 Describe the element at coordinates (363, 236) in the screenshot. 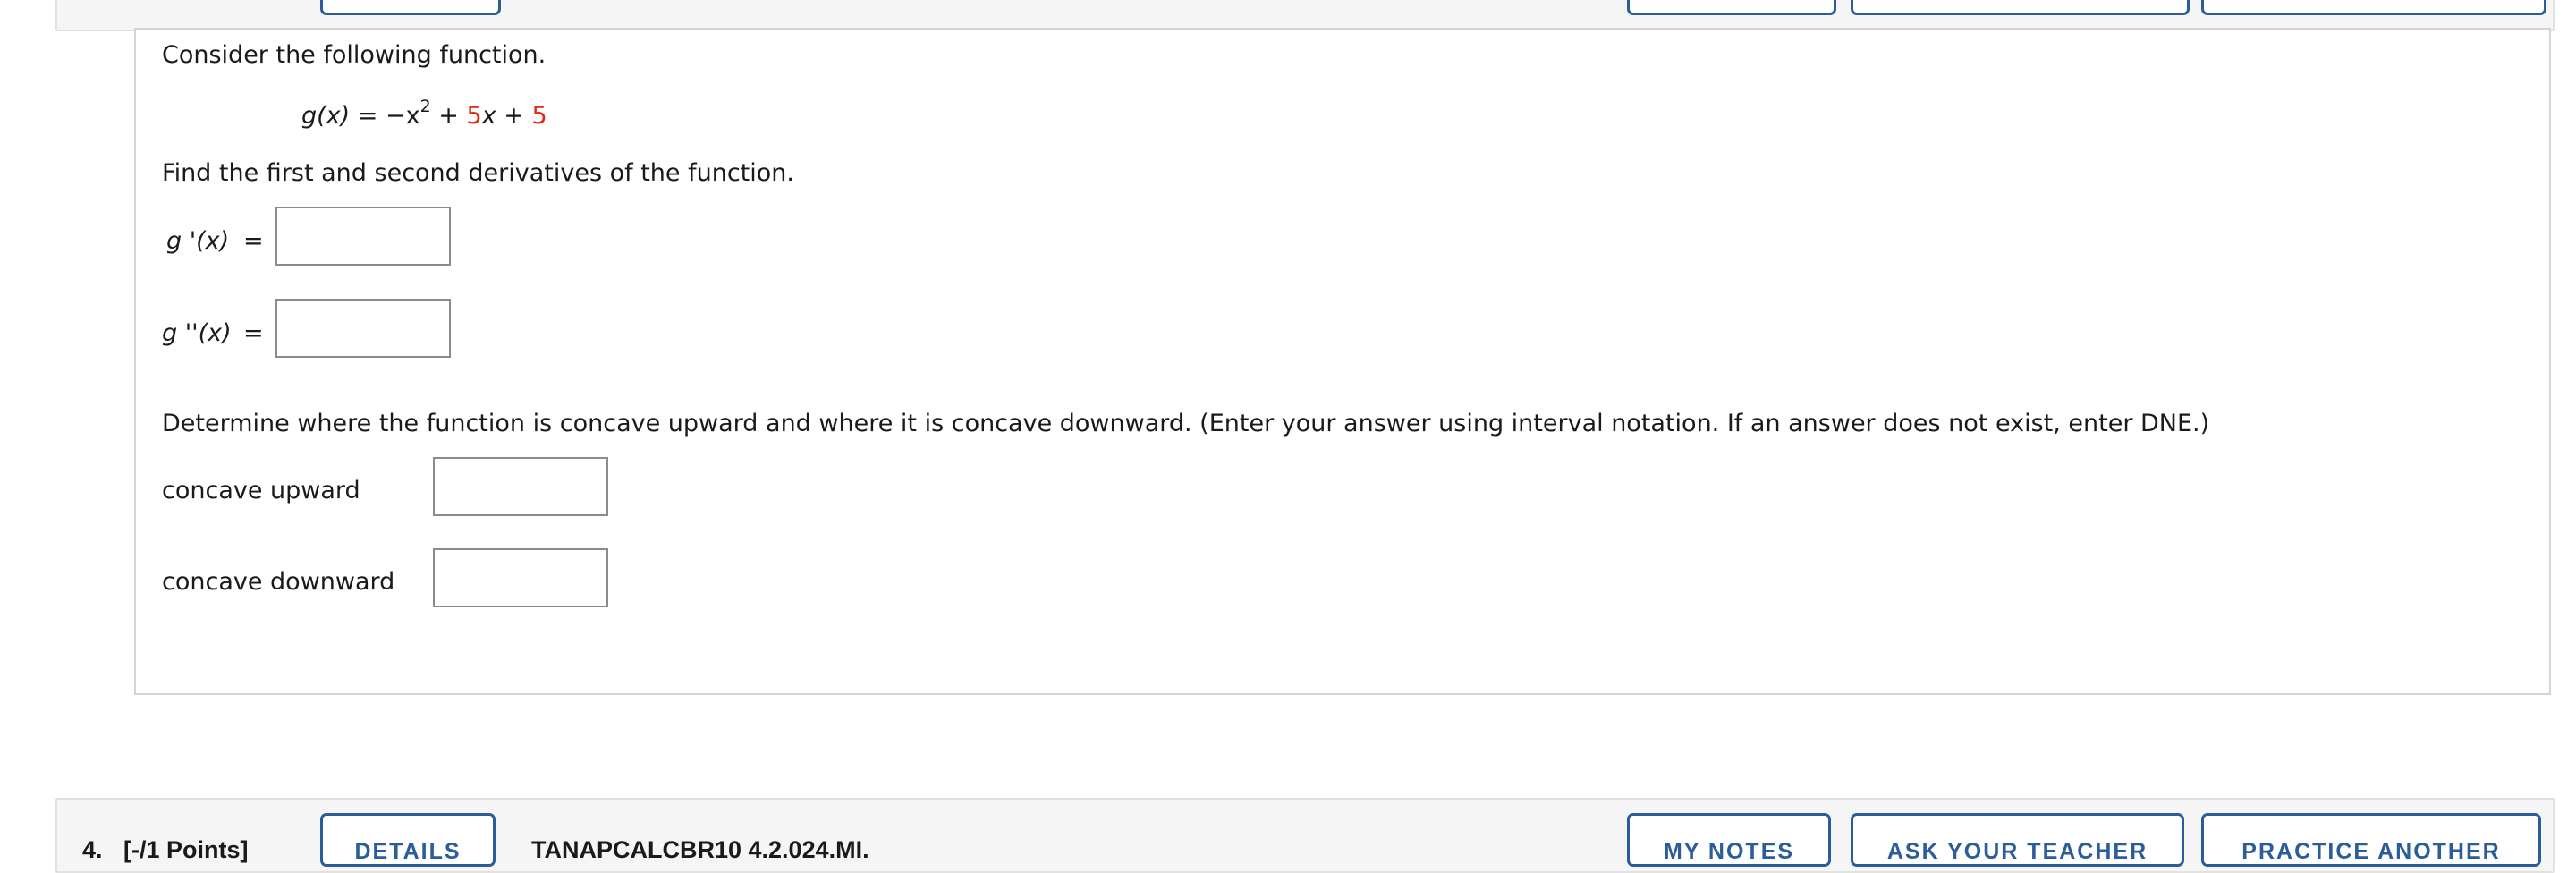

I see `first-derivative-input` at that location.